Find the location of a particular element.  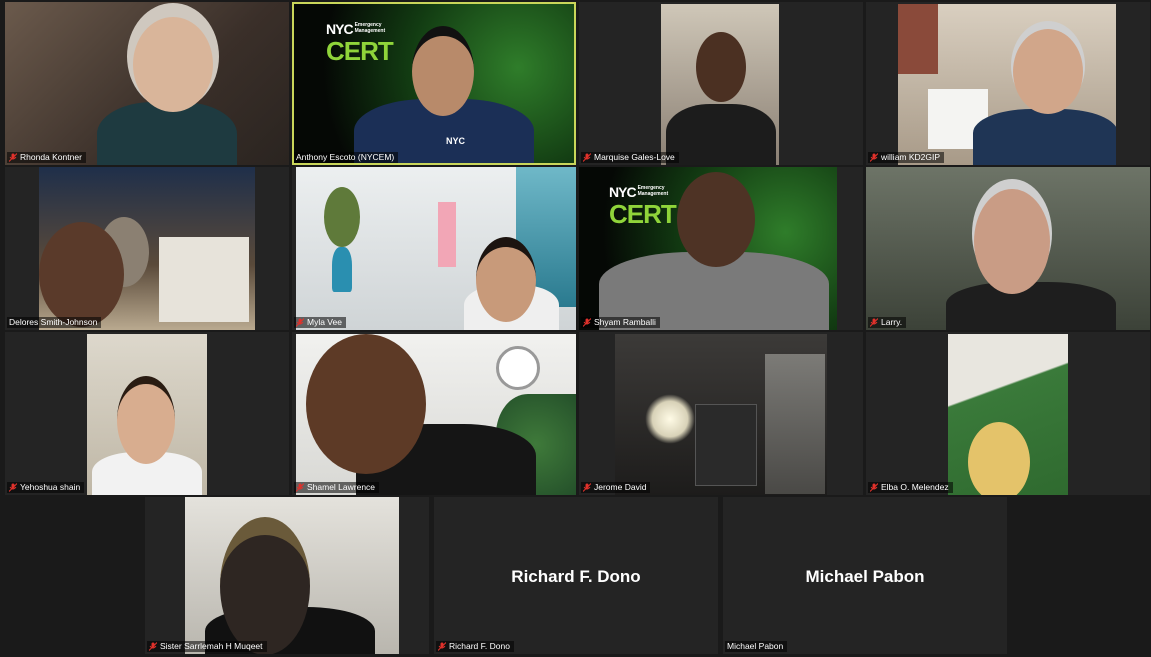

participant-name-tag: Elba O. Melendez is located at coordinates (910, 487).